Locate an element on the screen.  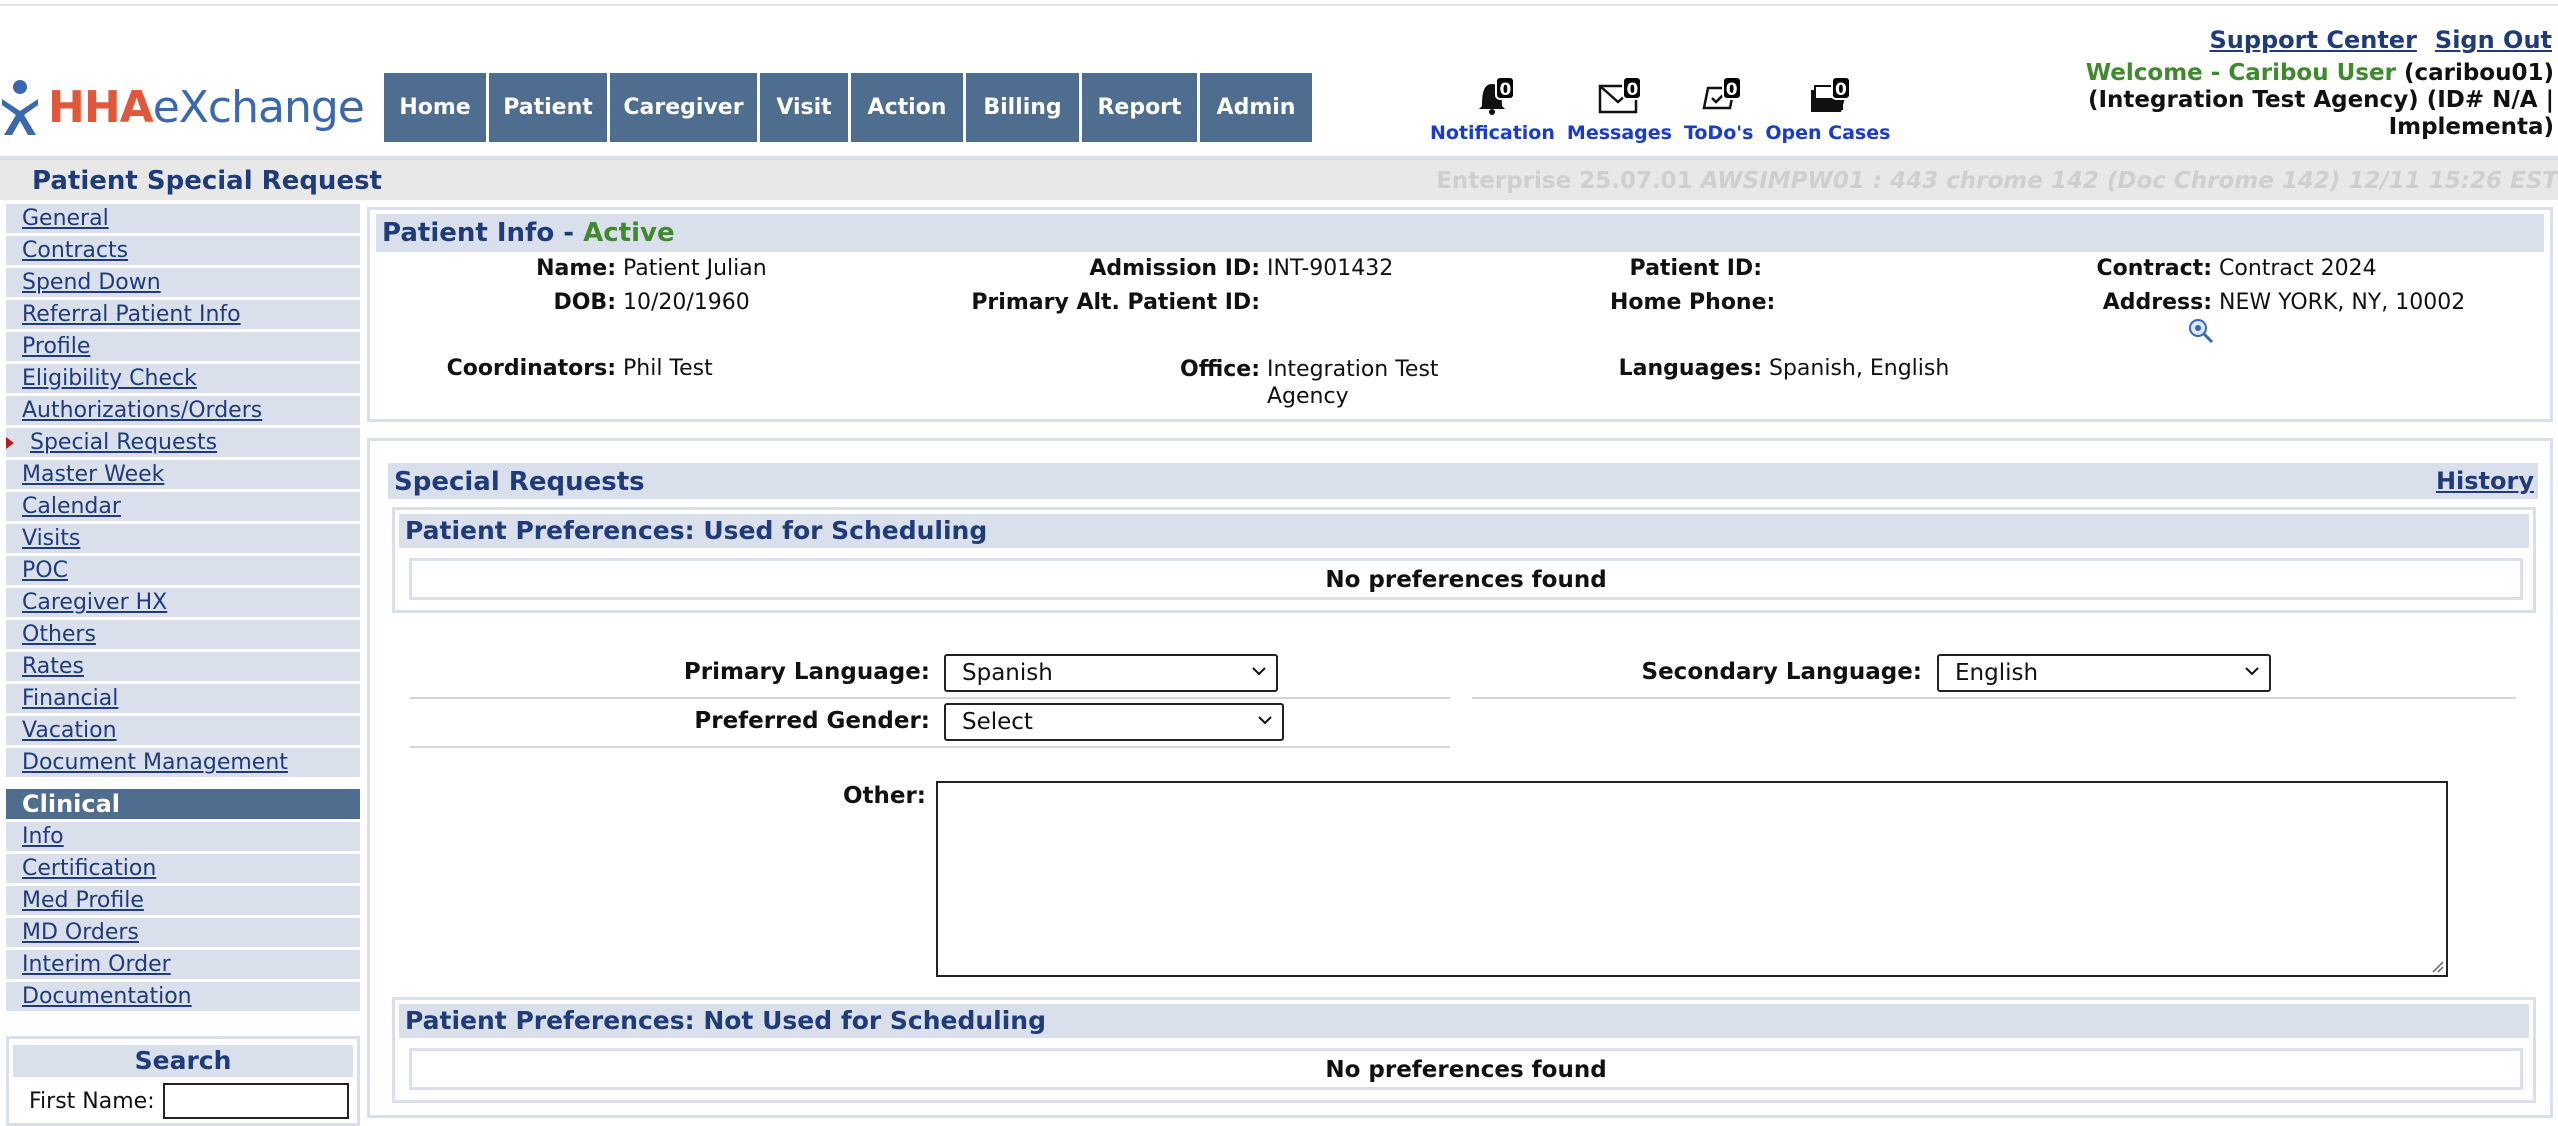
first-name-label: First Name: is located at coordinates (92, 1101).